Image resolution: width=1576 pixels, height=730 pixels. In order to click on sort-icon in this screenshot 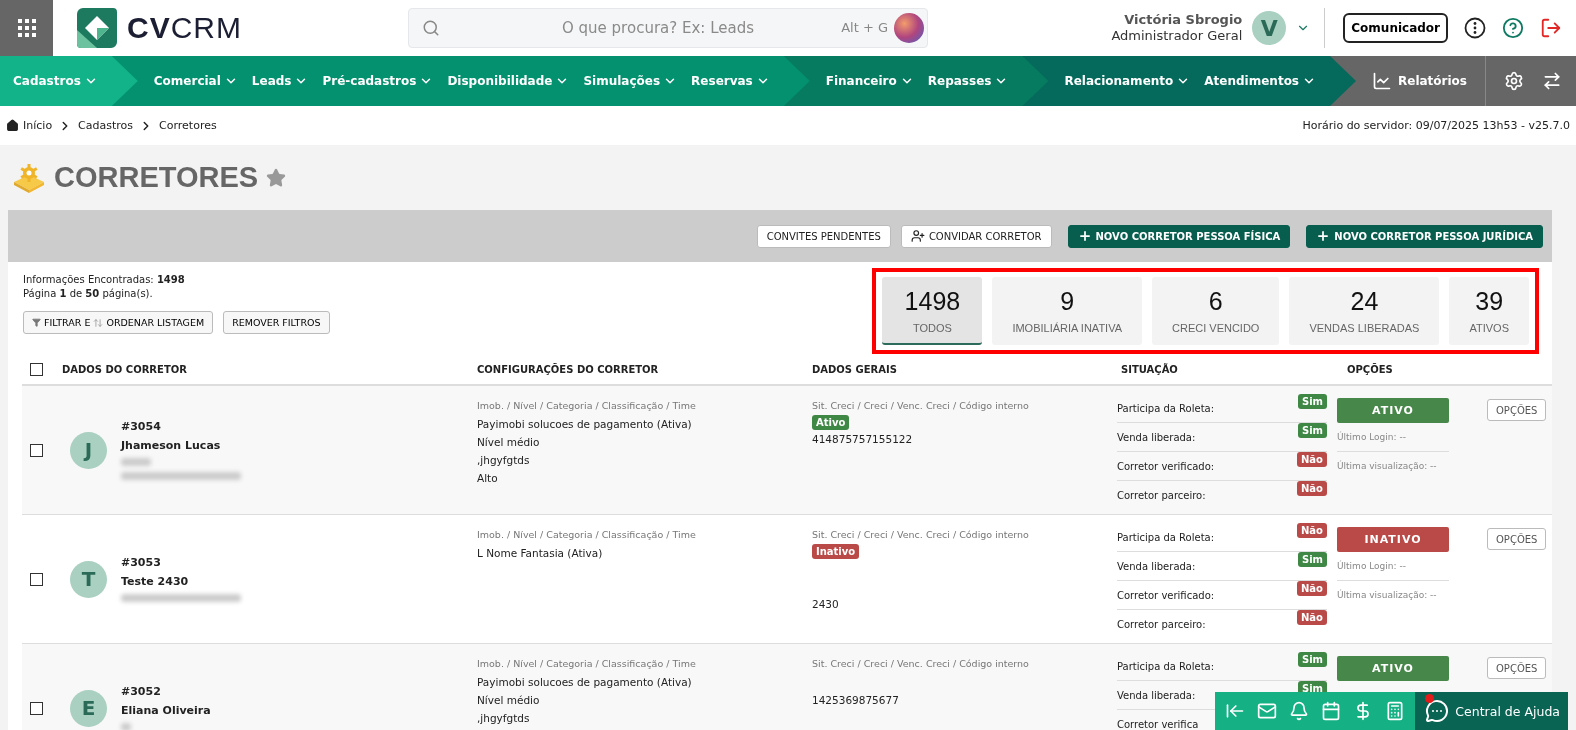, I will do `click(98, 322)`.